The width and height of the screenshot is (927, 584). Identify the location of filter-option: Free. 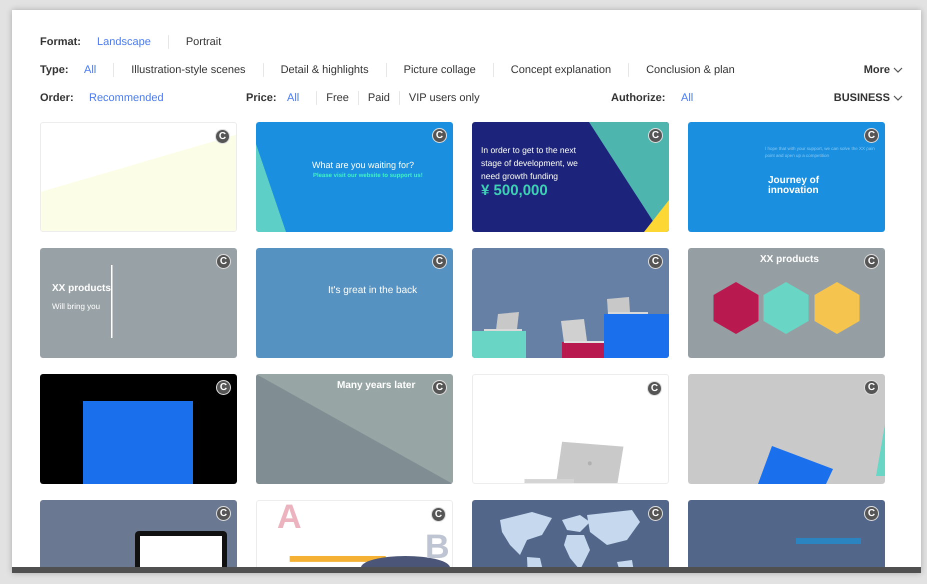
(337, 98).